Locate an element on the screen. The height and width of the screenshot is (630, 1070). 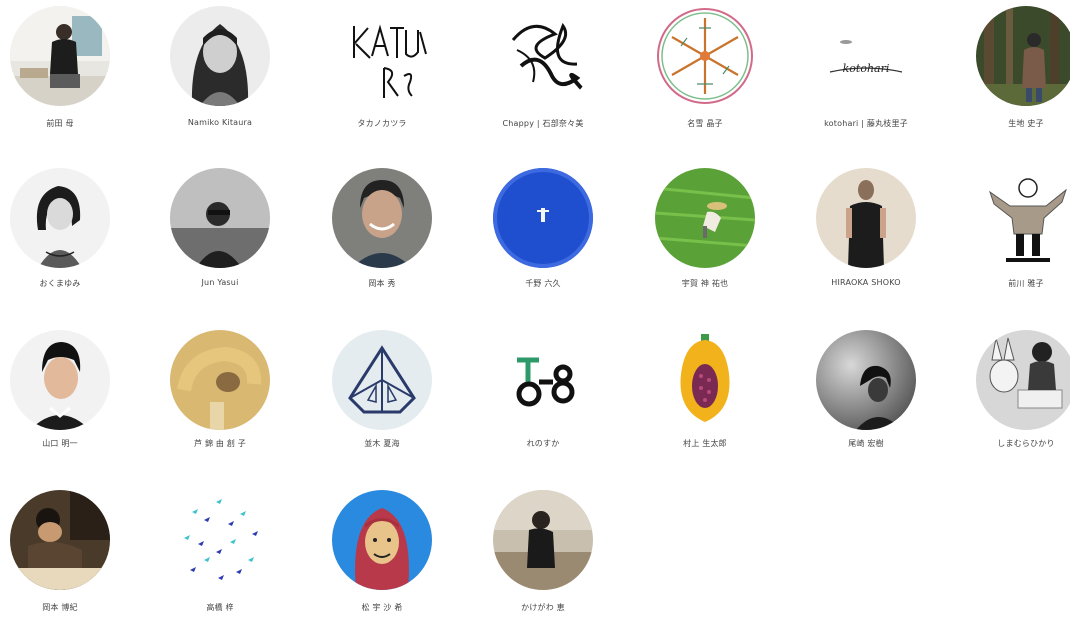
creator-card: 前田 母 is located at coordinates (67, 76).